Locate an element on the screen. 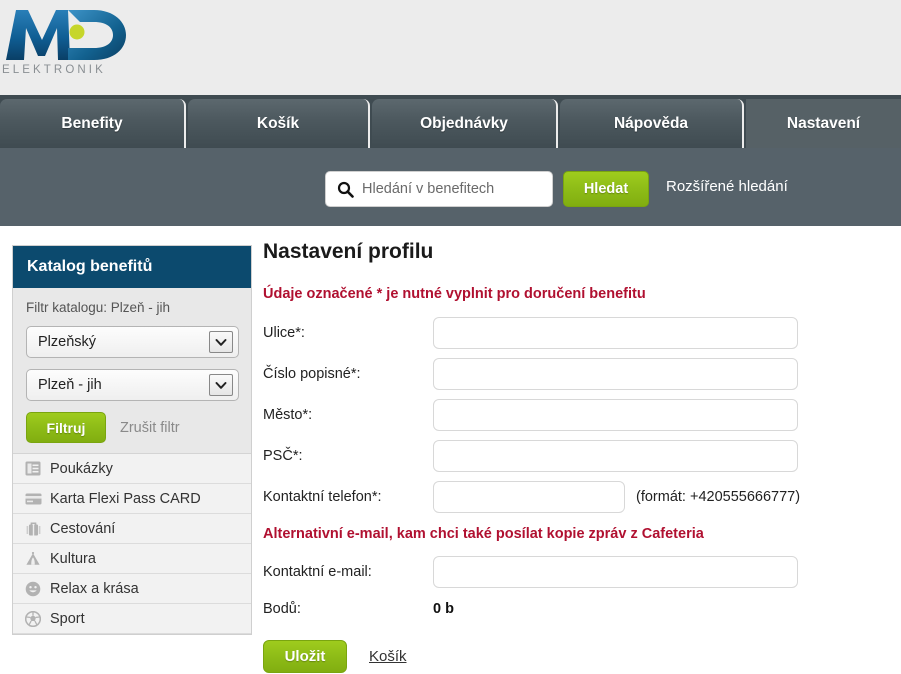 This screenshot has height=674, width=901. suitcase-icon is located at coordinates (33, 529).